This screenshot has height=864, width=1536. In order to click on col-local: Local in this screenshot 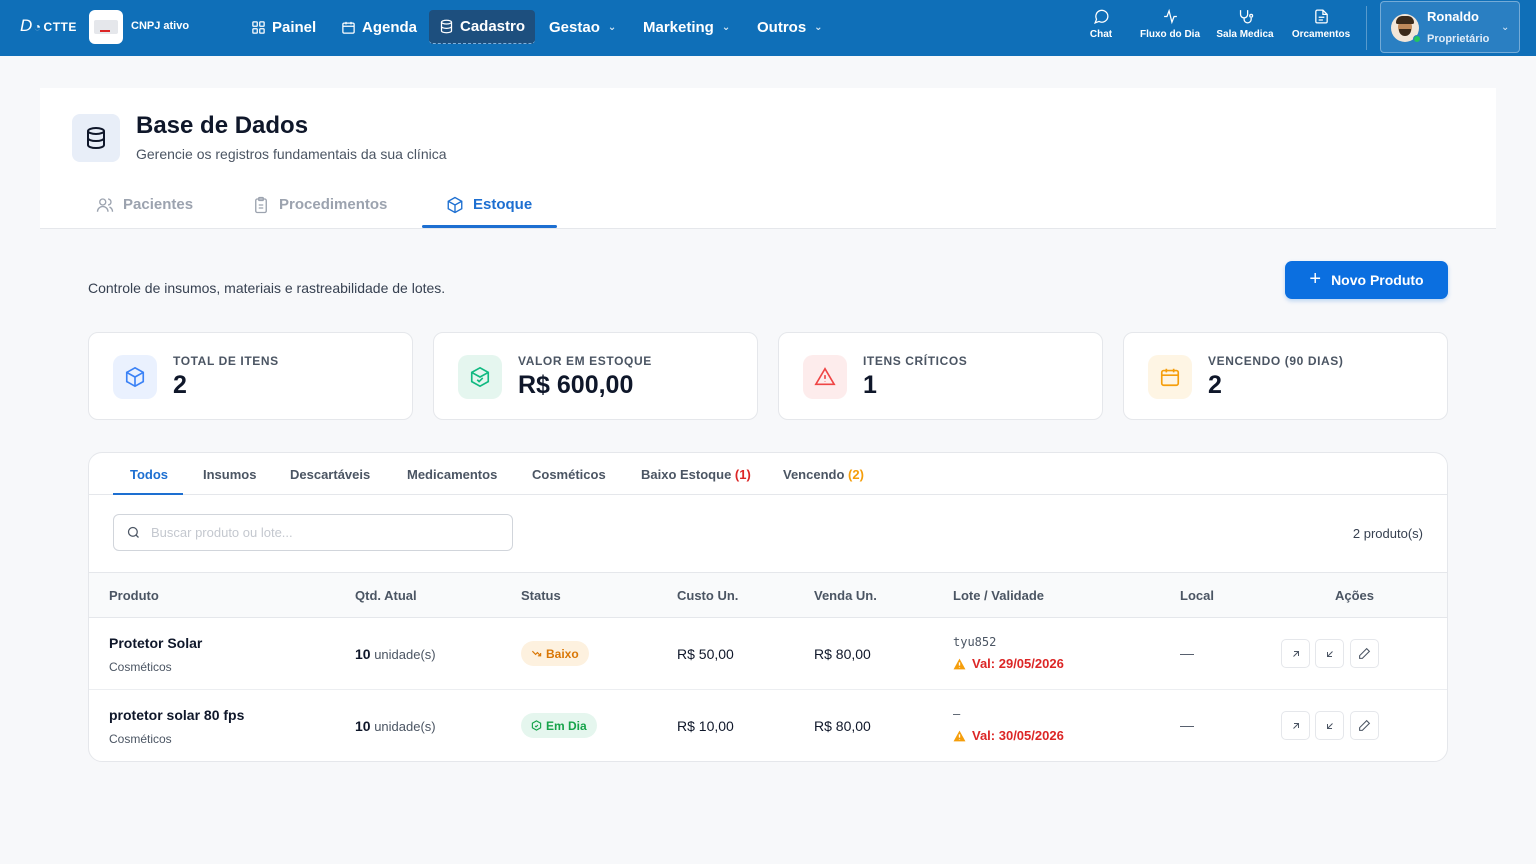, I will do `click(1197, 595)`.